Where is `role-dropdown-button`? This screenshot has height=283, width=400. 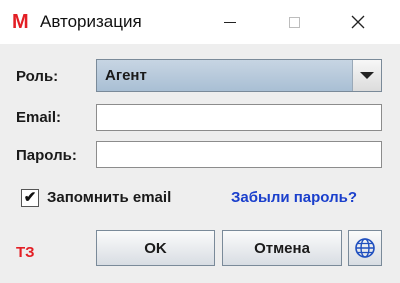
role-dropdown-button is located at coordinates (366, 75).